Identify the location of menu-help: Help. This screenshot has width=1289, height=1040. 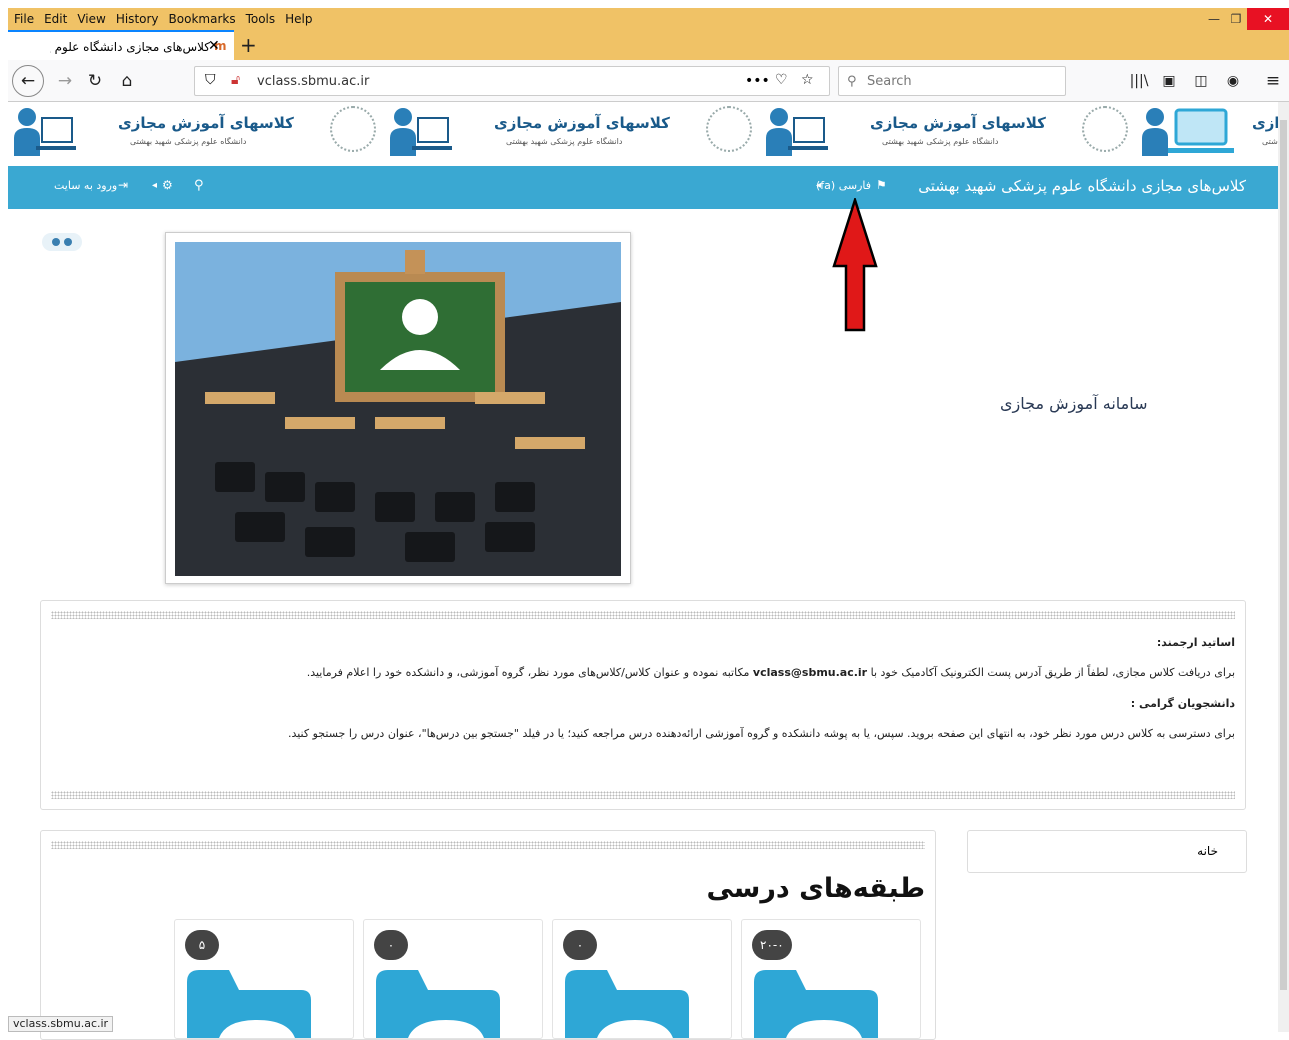
(298, 19).